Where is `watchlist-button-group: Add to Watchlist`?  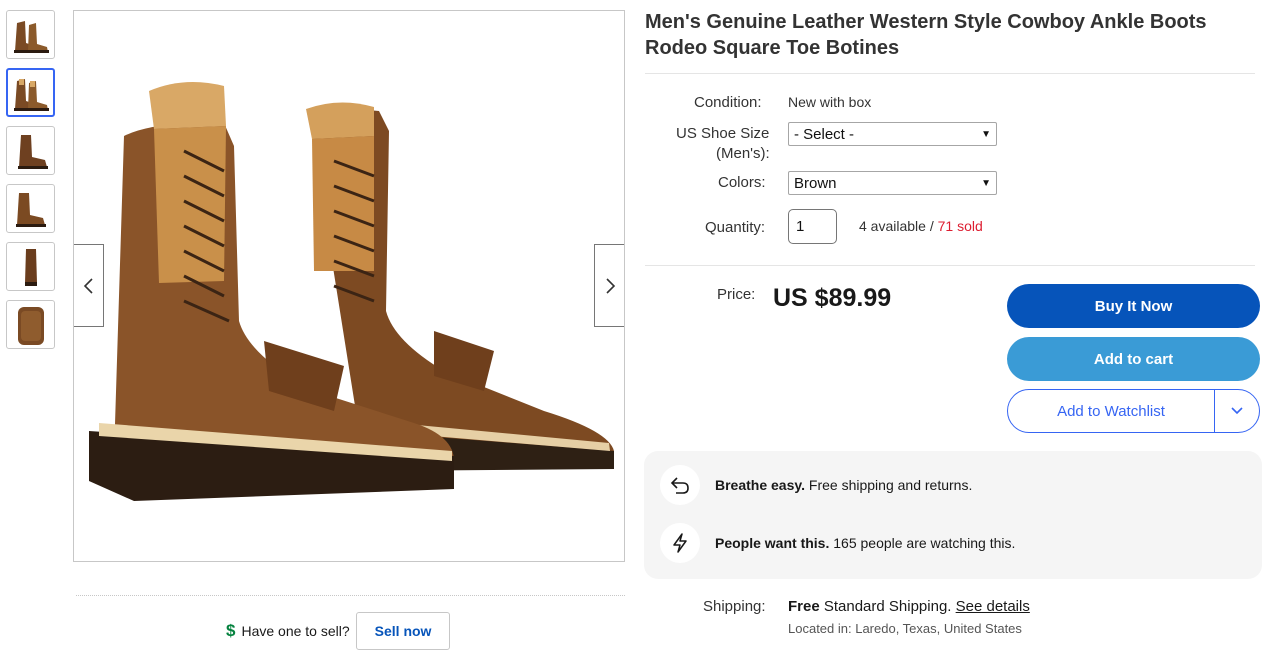
watchlist-button-group: Add to Watchlist is located at coordinates (1133, 411).